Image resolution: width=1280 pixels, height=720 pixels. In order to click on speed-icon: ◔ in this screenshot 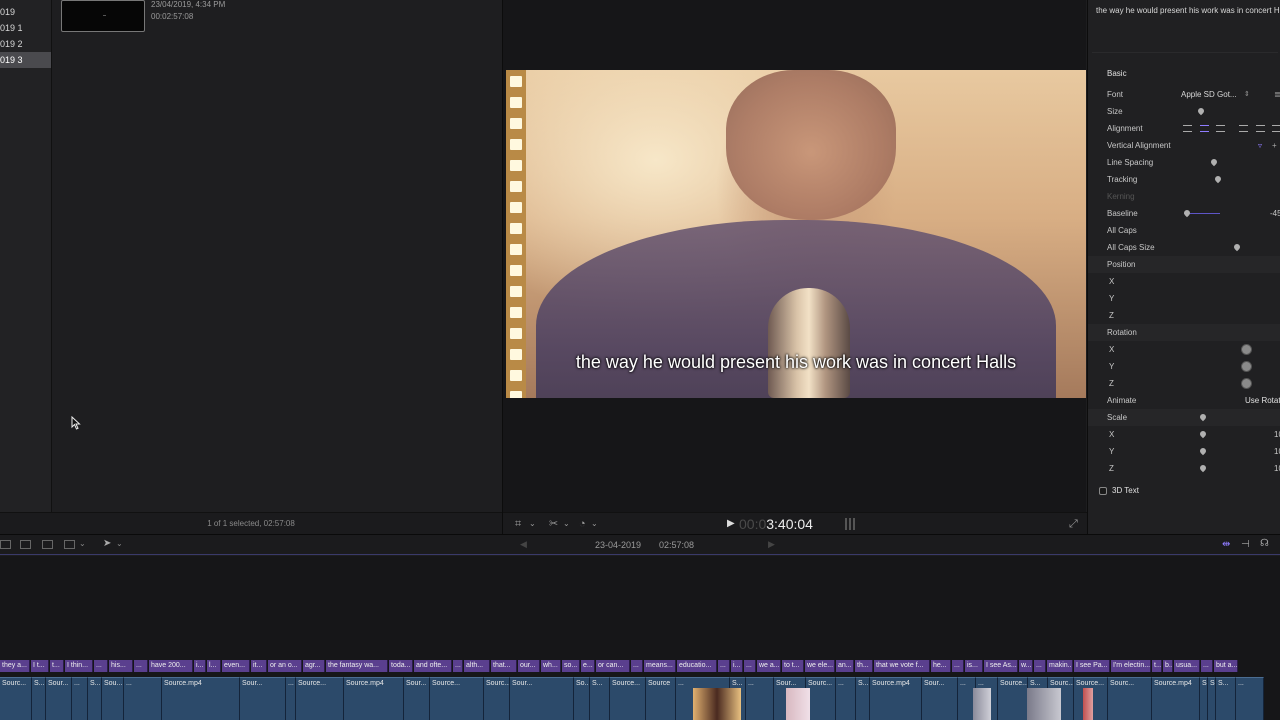, I will do `click(582, 524)`.